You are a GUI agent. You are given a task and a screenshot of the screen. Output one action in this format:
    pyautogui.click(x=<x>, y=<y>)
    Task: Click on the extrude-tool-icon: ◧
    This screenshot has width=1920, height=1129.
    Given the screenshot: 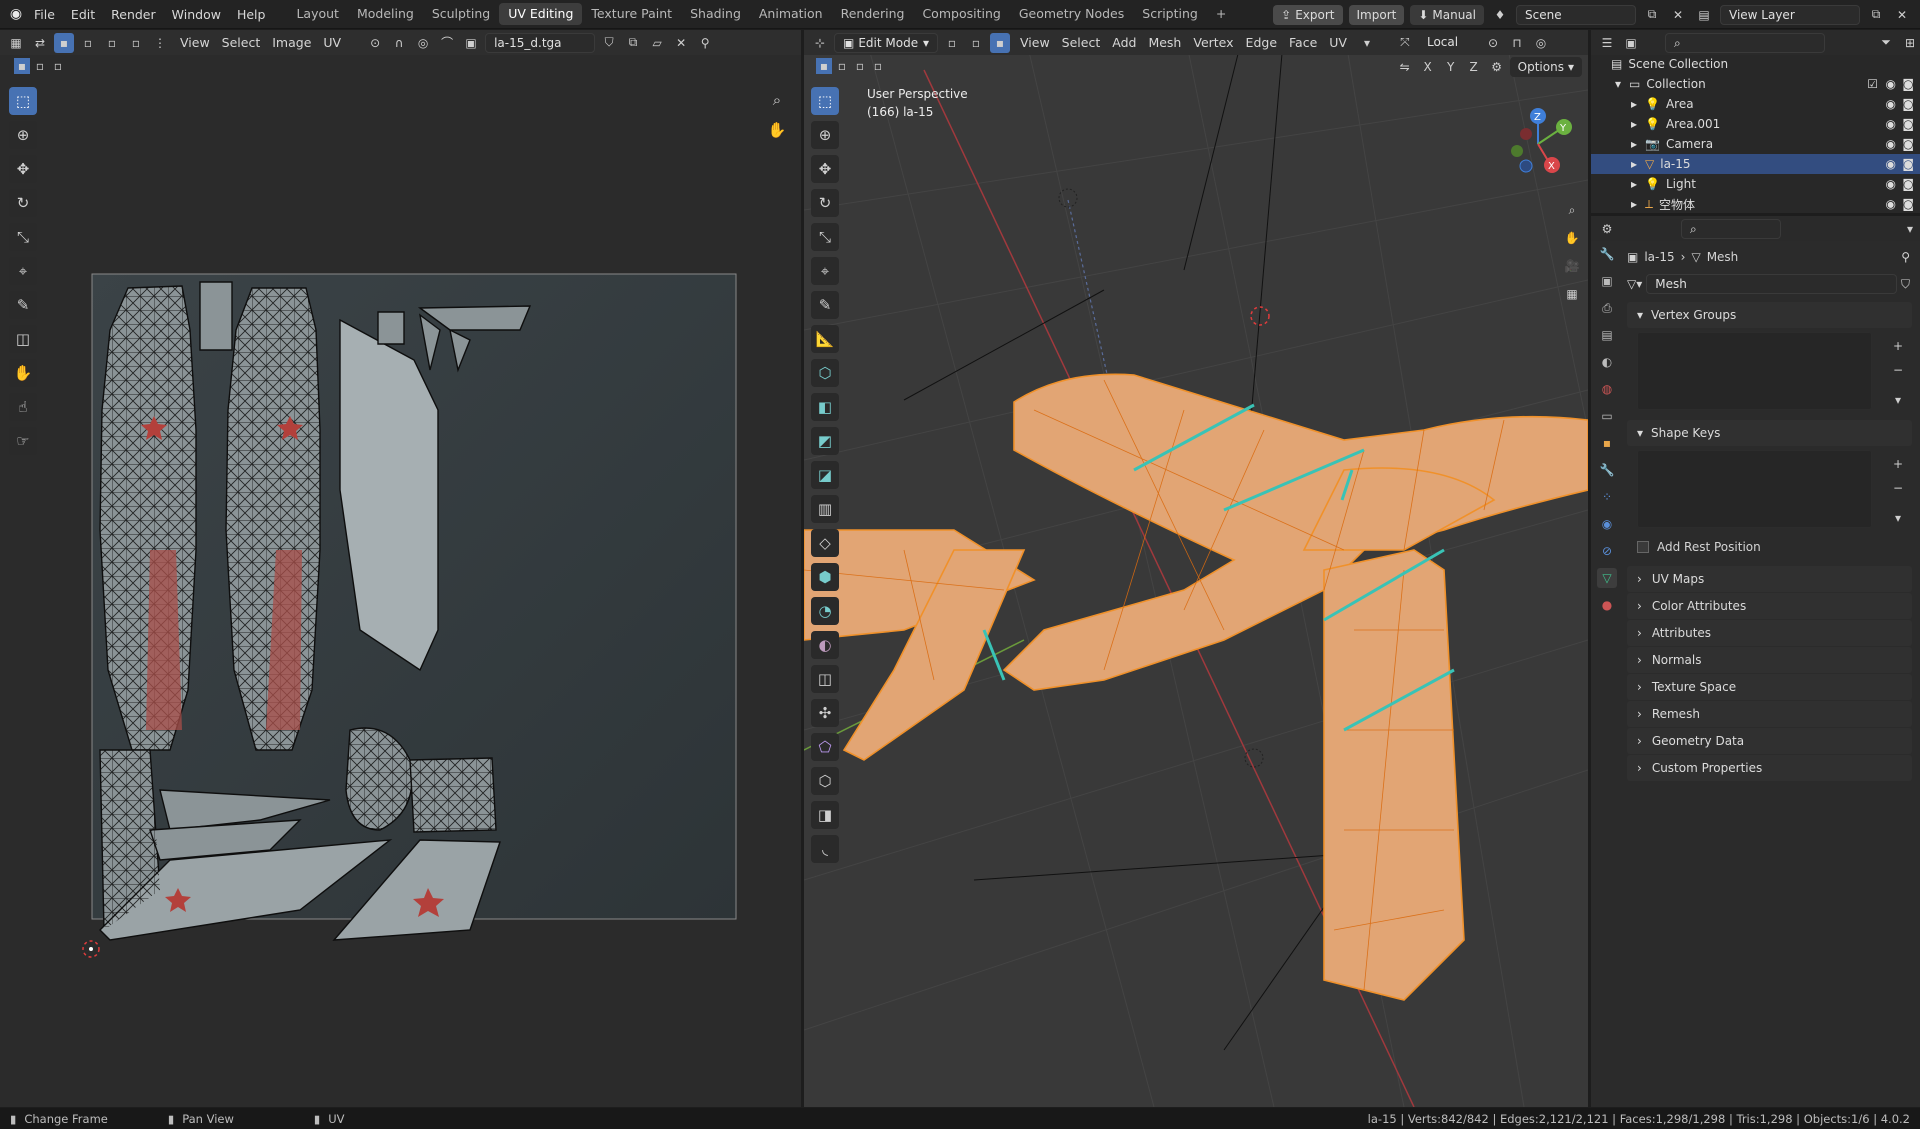 What is the action you would take?
    pyautogui.click(x=825, y=407)
    